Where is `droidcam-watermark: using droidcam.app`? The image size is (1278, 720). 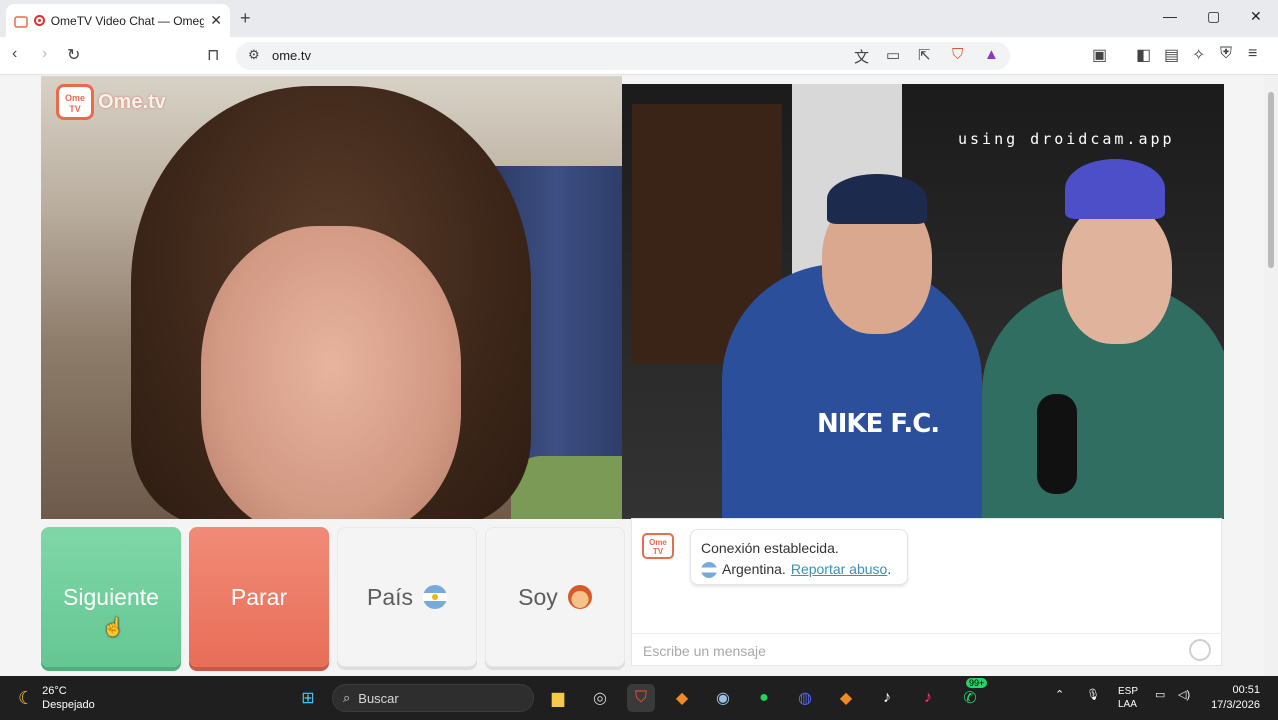 droidcam-watermark: using droidcam.app is located at coordinates (1066, 139).